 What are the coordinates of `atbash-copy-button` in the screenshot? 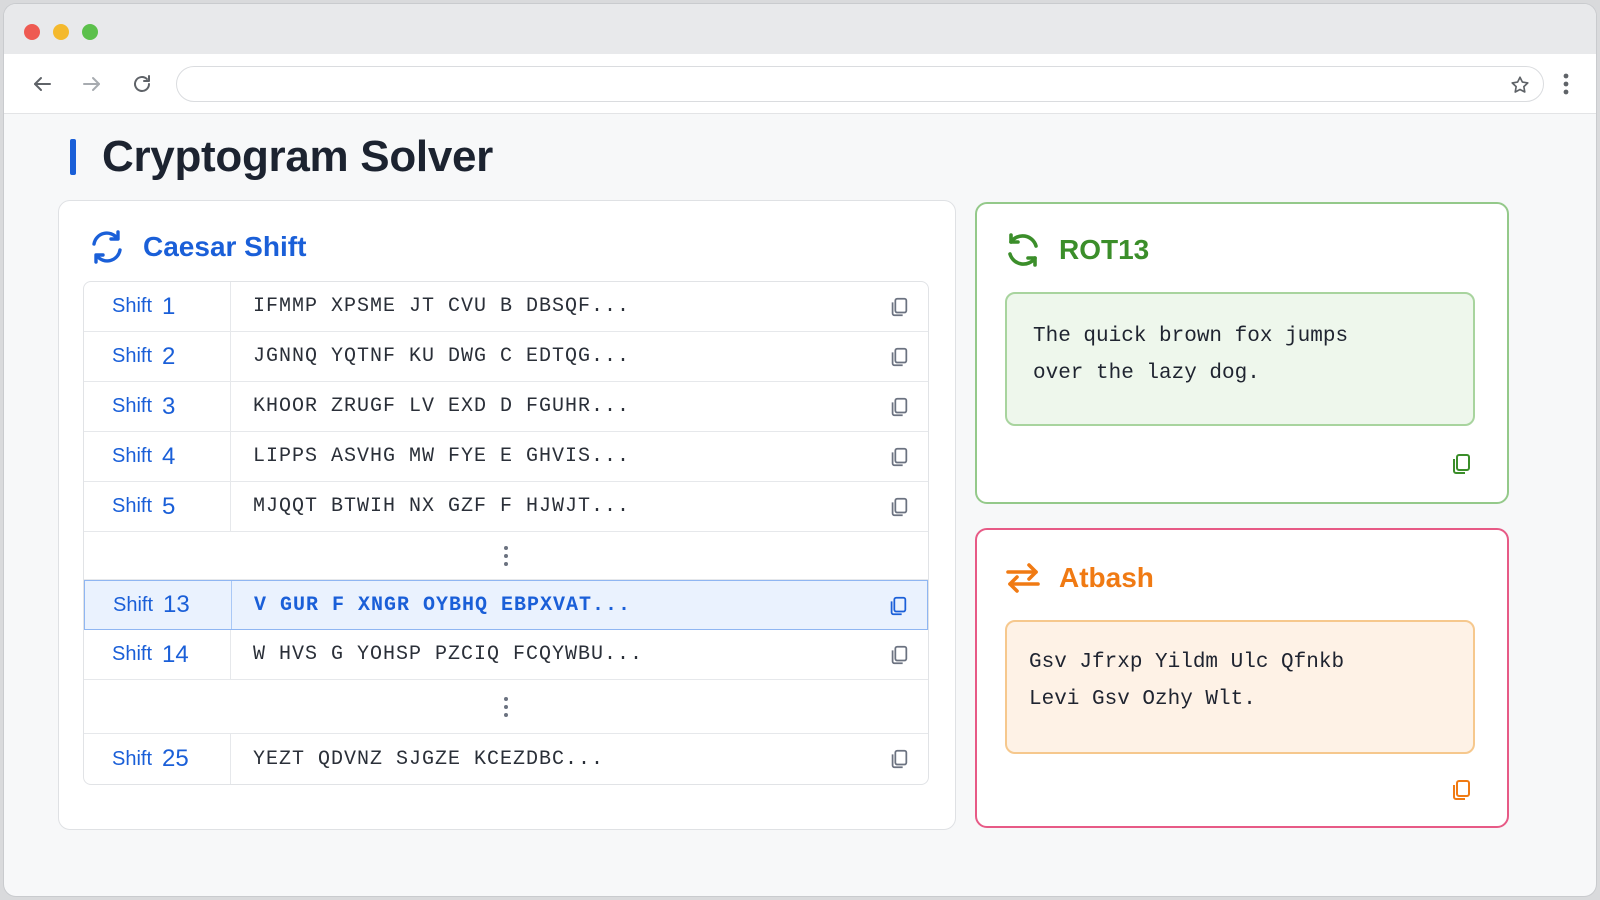 It's located at (1461, 790).